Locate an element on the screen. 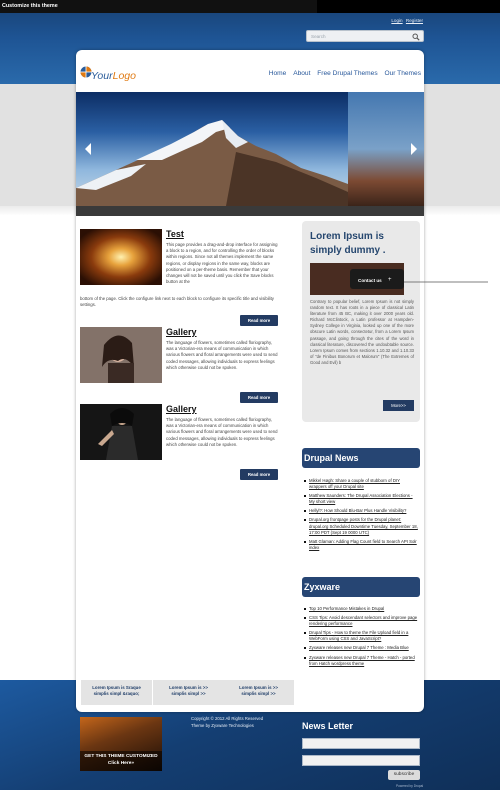 Image resolution: width=500 pixels, height=790 pixels. admin-bar: Customize this theme is located at coordinates (250, 6).